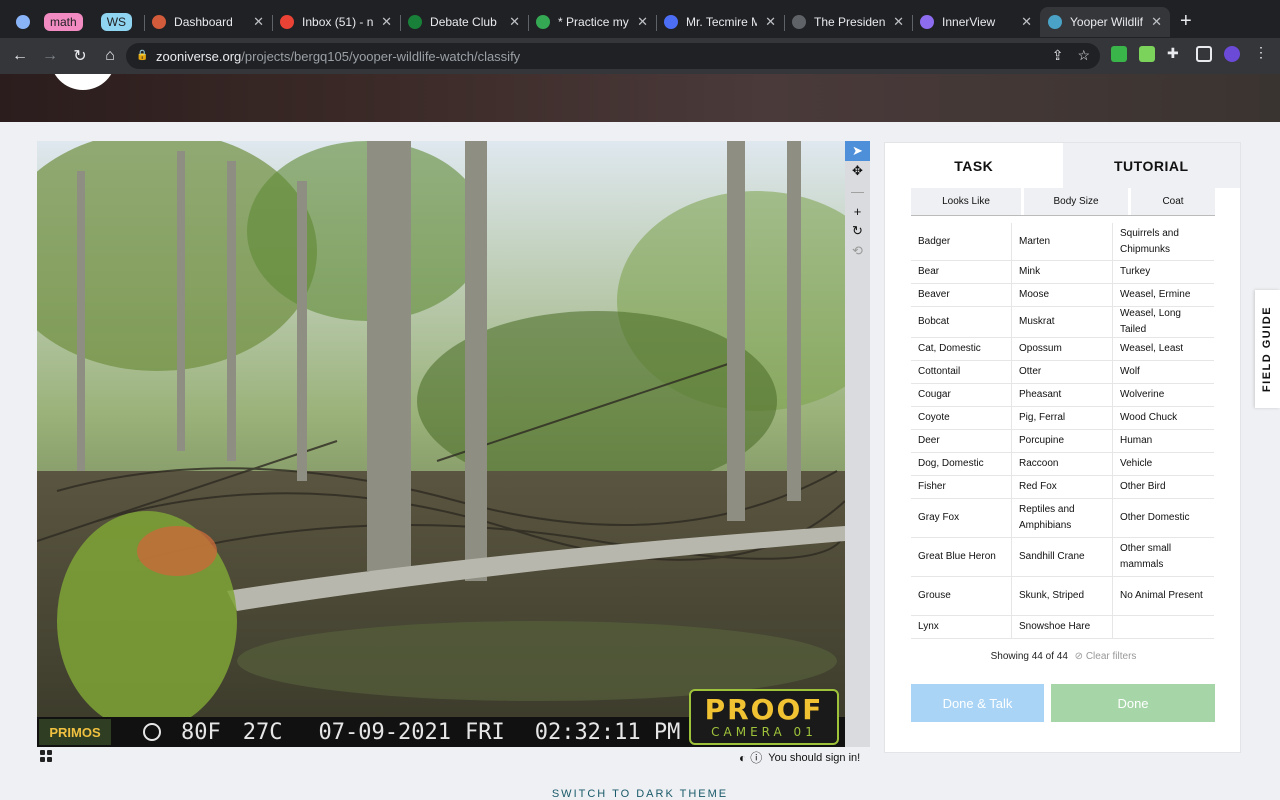  Describe the element at coordinates (961, 295) in the screenshot. I see `species-choice: Beaver` at that location.